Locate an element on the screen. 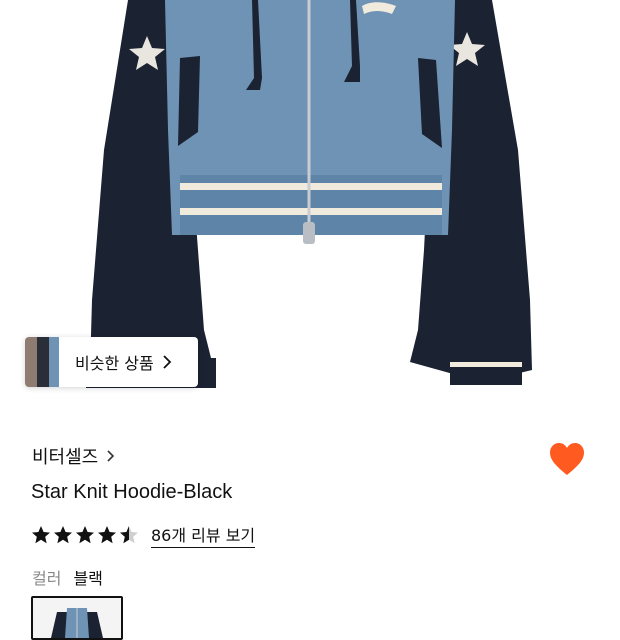  rating-row: 86개 리뷰 보기 is located at coordinates (143, 535).